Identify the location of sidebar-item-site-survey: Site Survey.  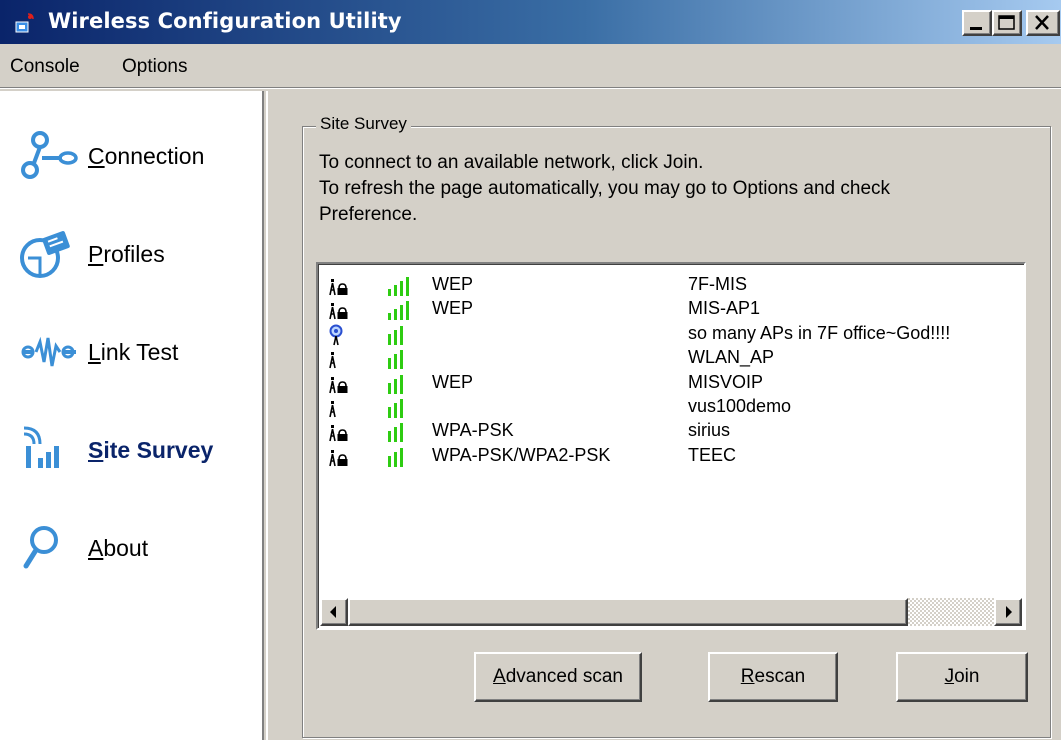
(138, 450).